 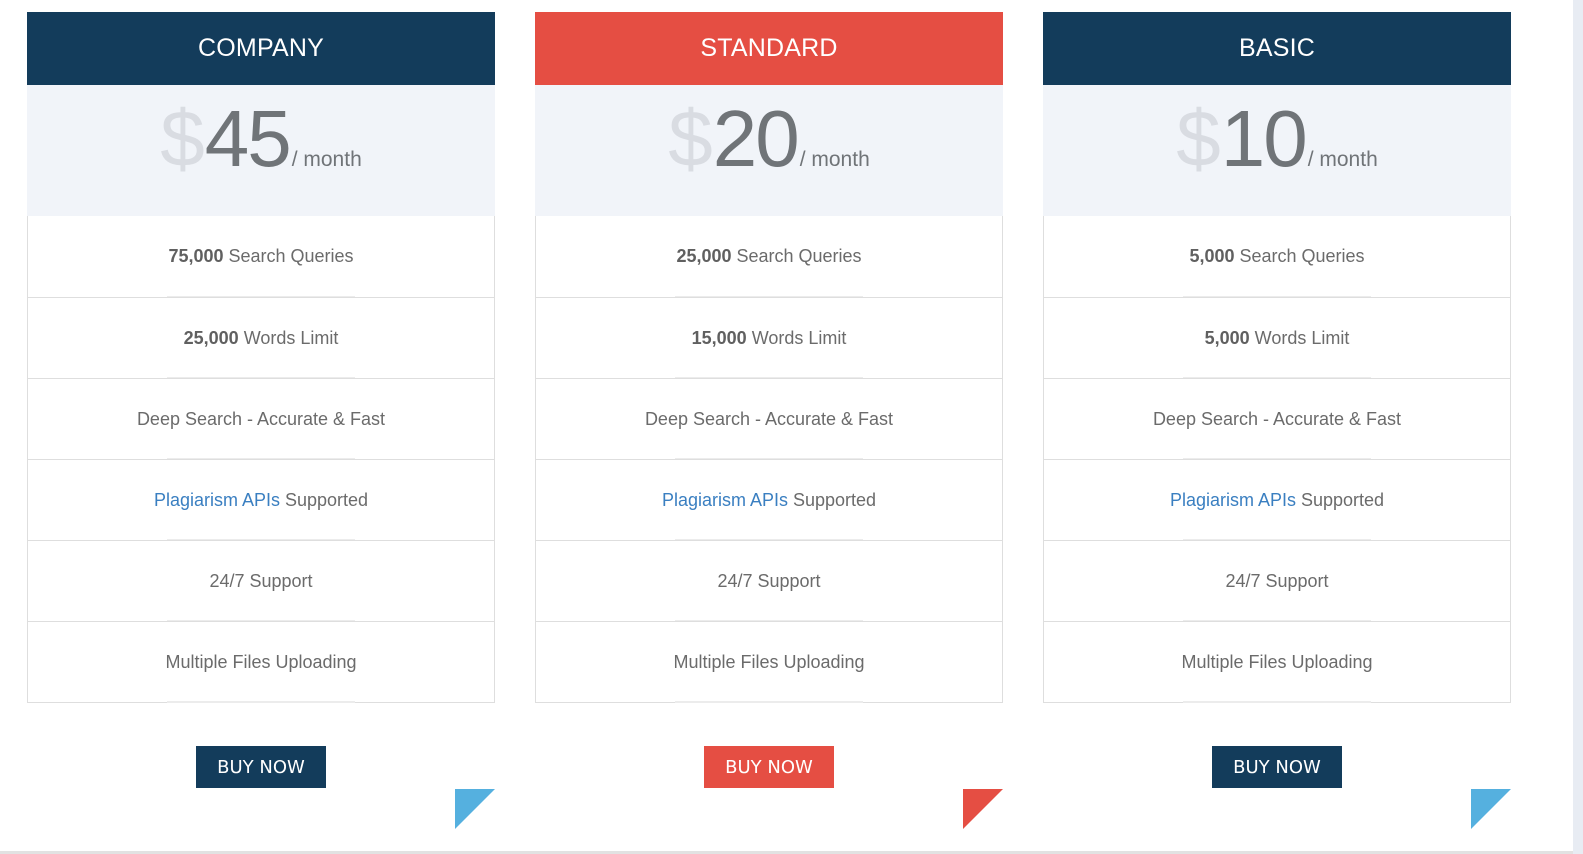 I want to click on price-amount: 10, so click(x=1264, y=138).